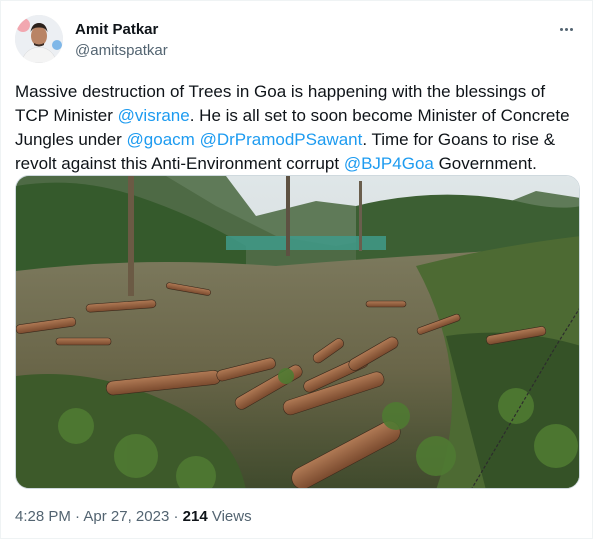  Describe the element at coordinates (161, 139) in the screenshot. I see `mention-link: @goacm` at that location.